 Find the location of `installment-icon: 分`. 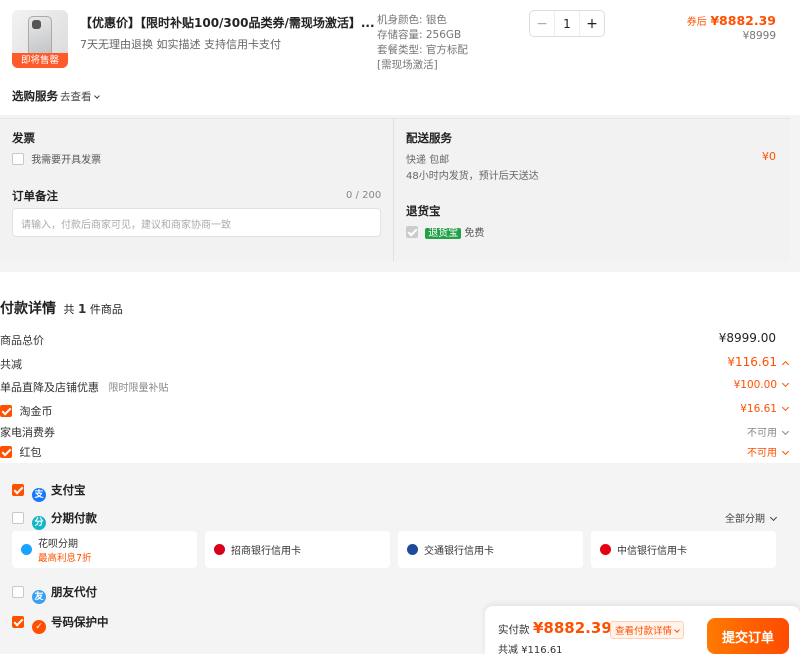

installment-icon: 分 is located at coordinates (39, 523).